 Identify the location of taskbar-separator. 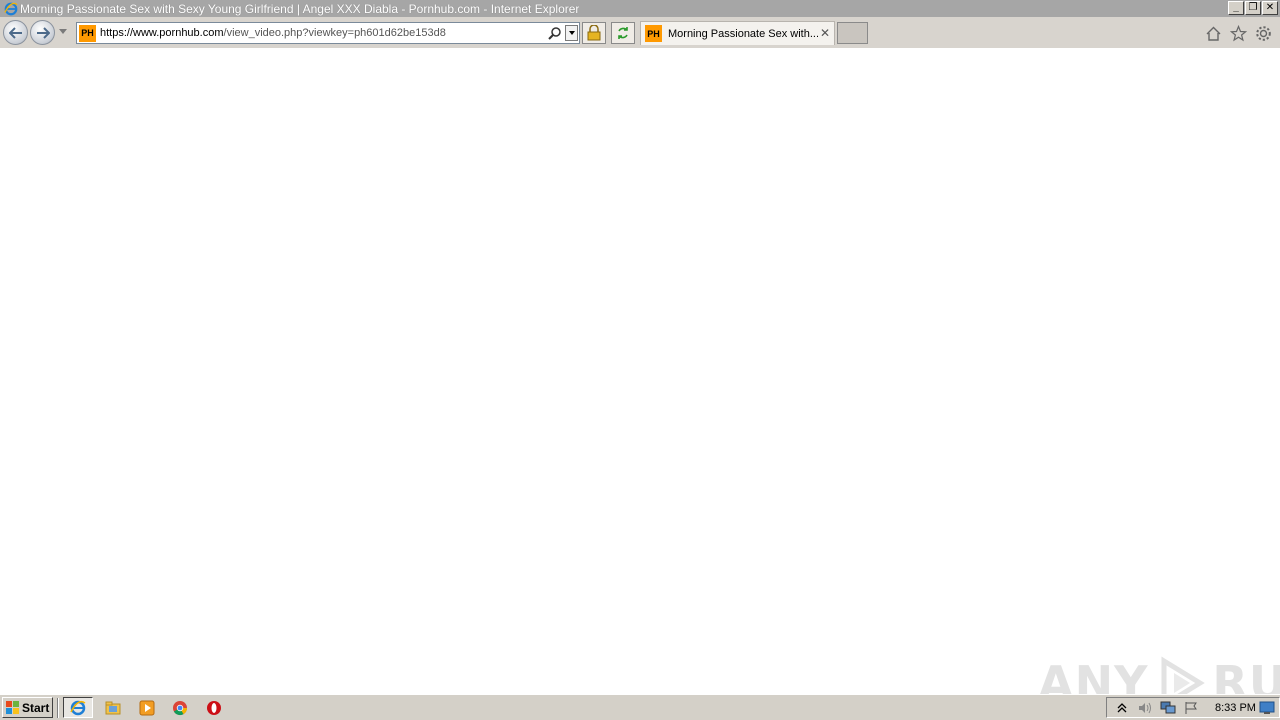
(58, 708).